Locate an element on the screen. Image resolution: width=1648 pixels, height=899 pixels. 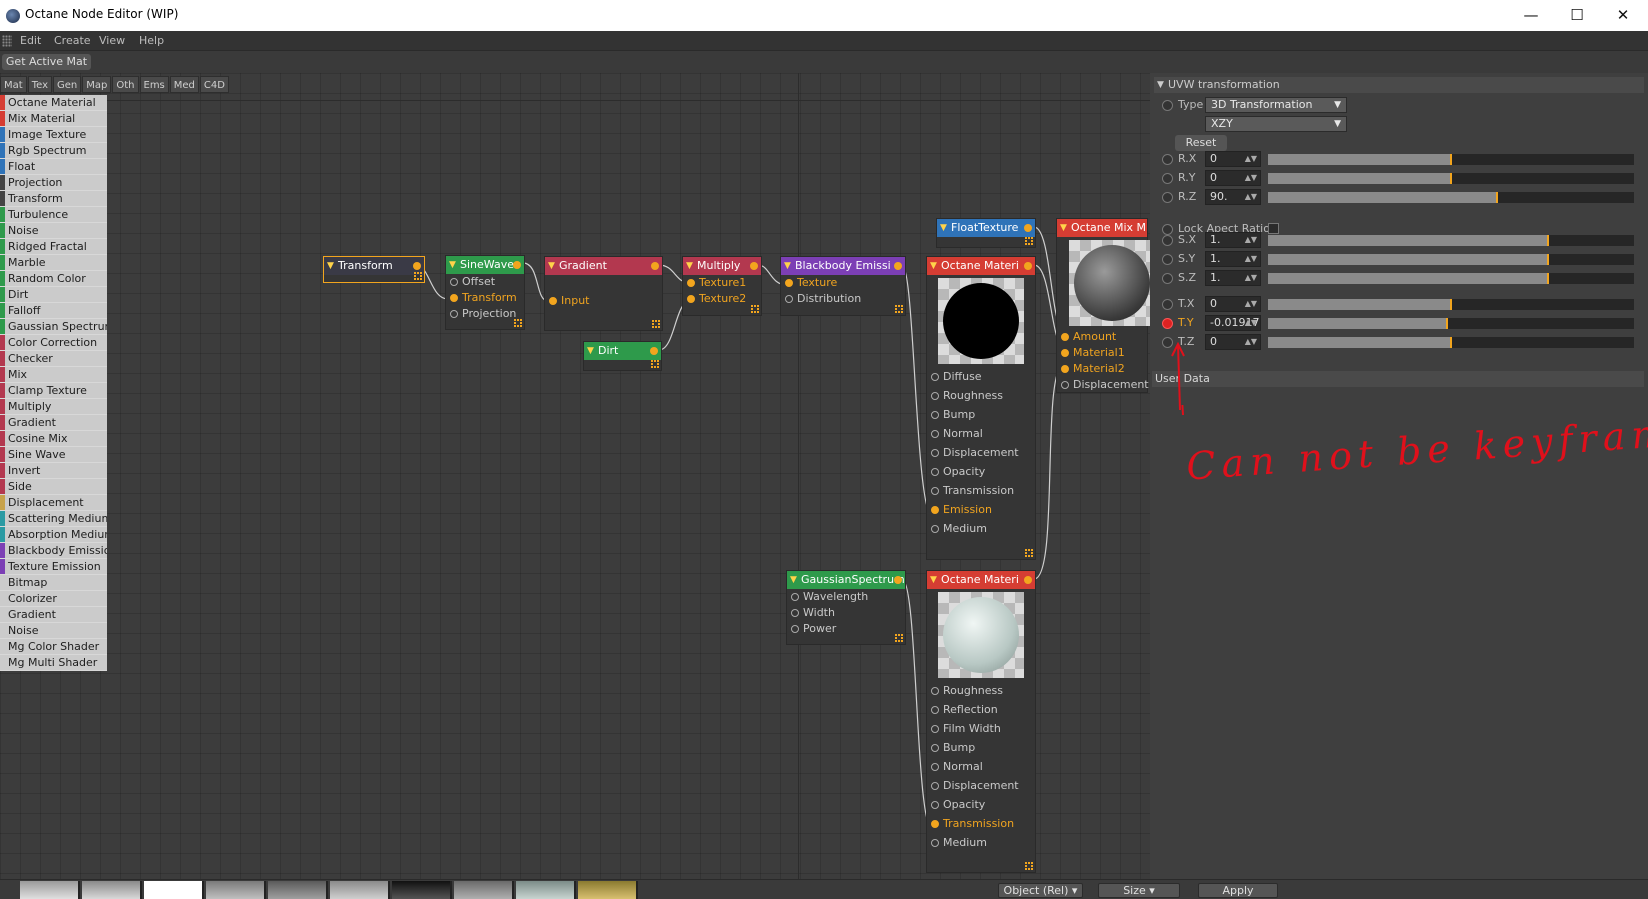
tab-oth: Oth is located at coordinates (125, 84).